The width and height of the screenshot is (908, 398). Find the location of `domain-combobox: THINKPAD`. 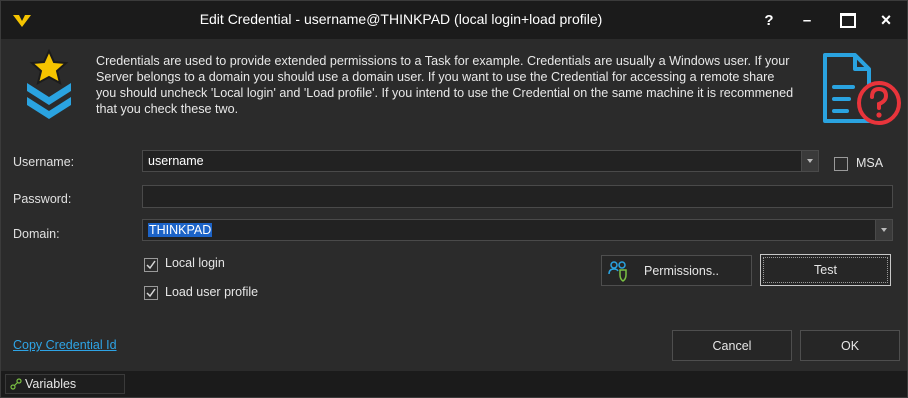

domain-combobox: THINKPAD is located at coordinates (517, 230).